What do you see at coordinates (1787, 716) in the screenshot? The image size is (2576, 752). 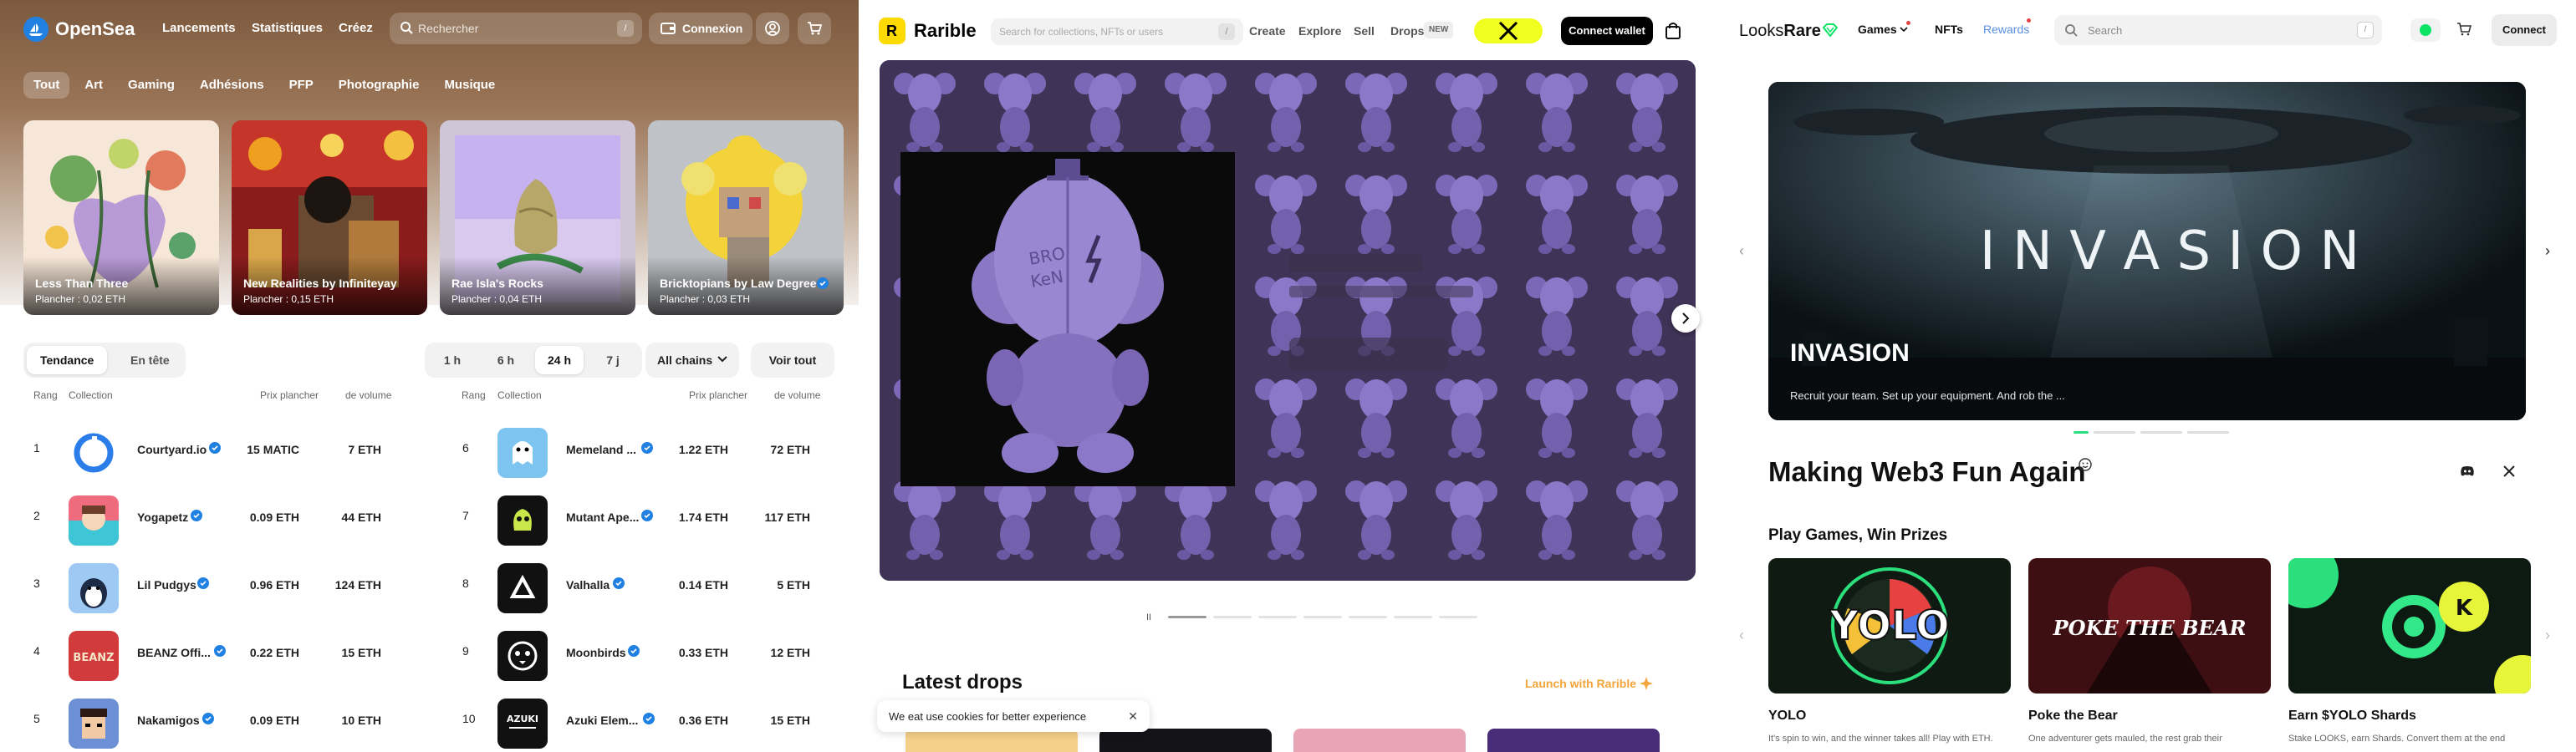 I see `game-name: YOLO` at bounding box center [1787, 716].